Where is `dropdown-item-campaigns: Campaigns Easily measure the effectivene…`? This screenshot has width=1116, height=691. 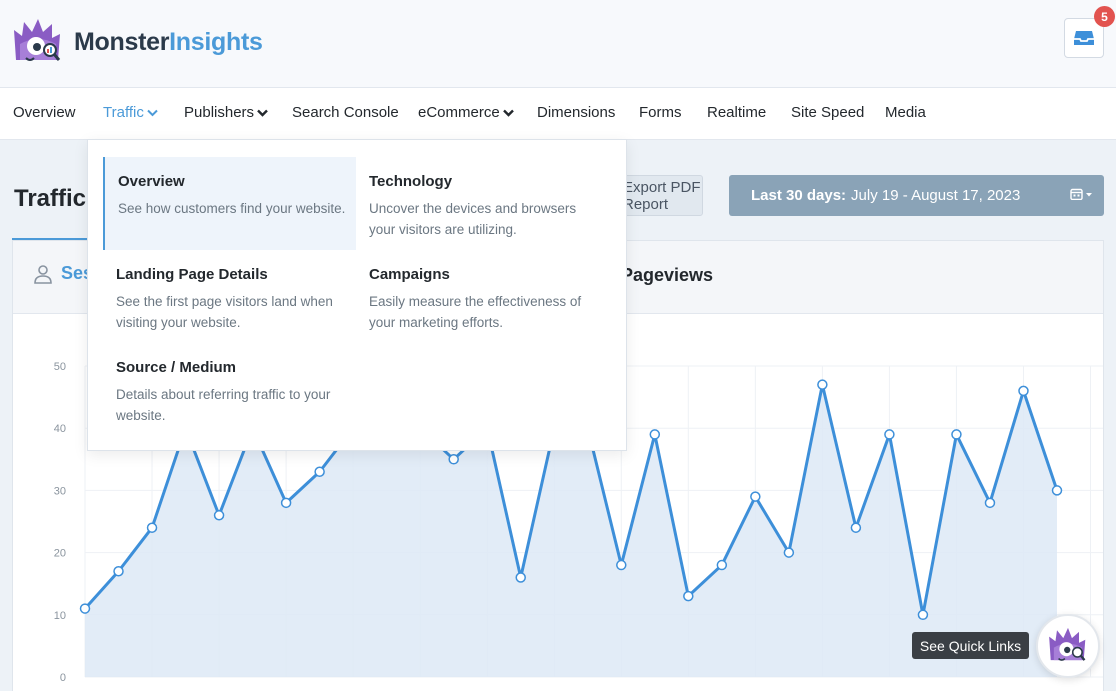 dropdown-item-campaigns: Campaigns Easily measure the effectivene… is located at coordinates (482, 296).